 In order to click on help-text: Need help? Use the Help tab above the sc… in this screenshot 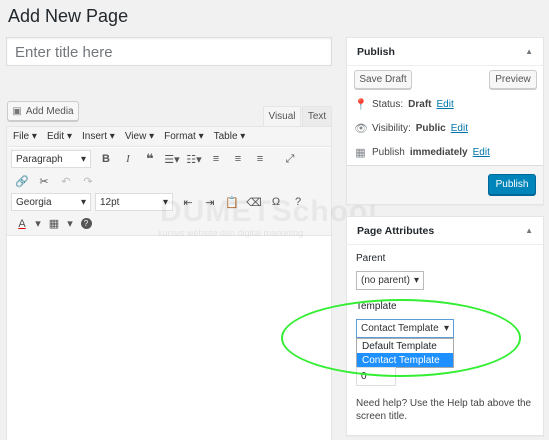, I will do `click(444, 410)`.